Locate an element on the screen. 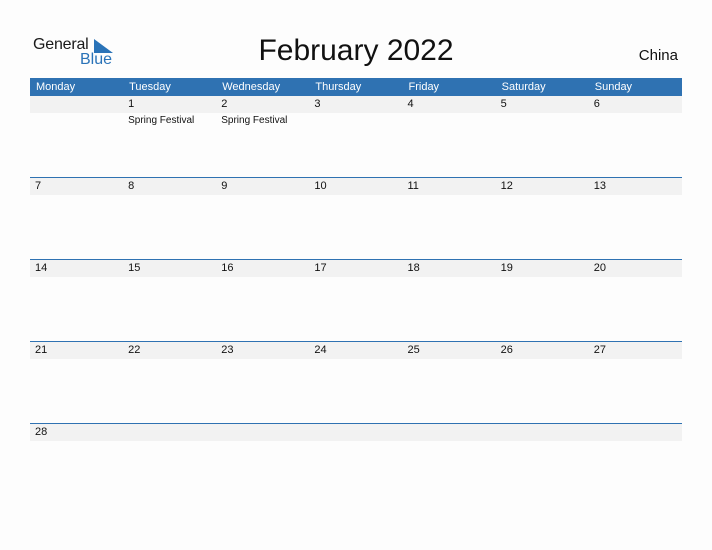  day-cell: 15 is located at coordinates (169, 268).